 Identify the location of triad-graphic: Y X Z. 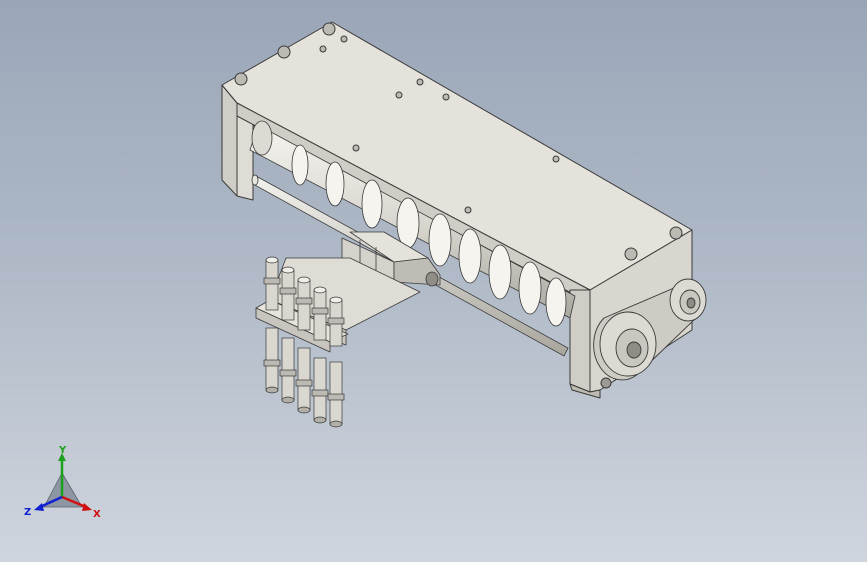
(62, 482).